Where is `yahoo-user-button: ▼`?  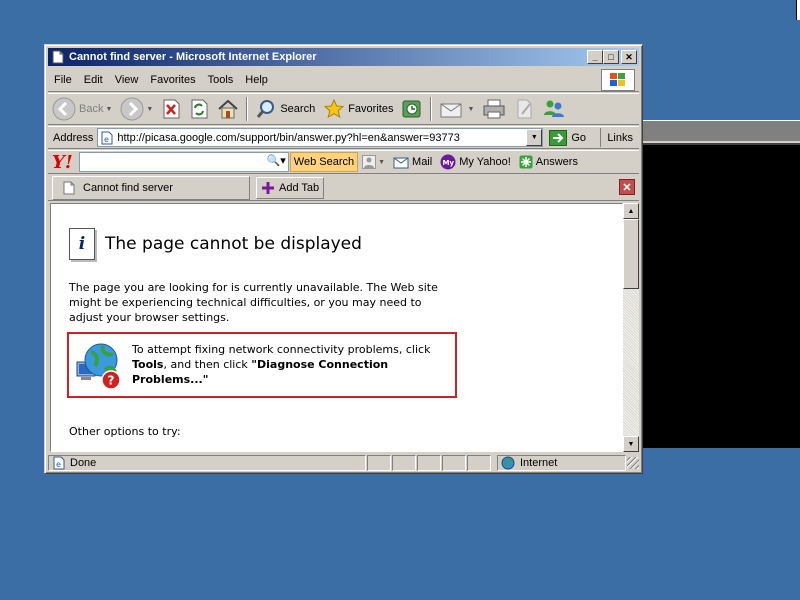 yahoo-user-button: ▼ is located at coordinates (373, 162).